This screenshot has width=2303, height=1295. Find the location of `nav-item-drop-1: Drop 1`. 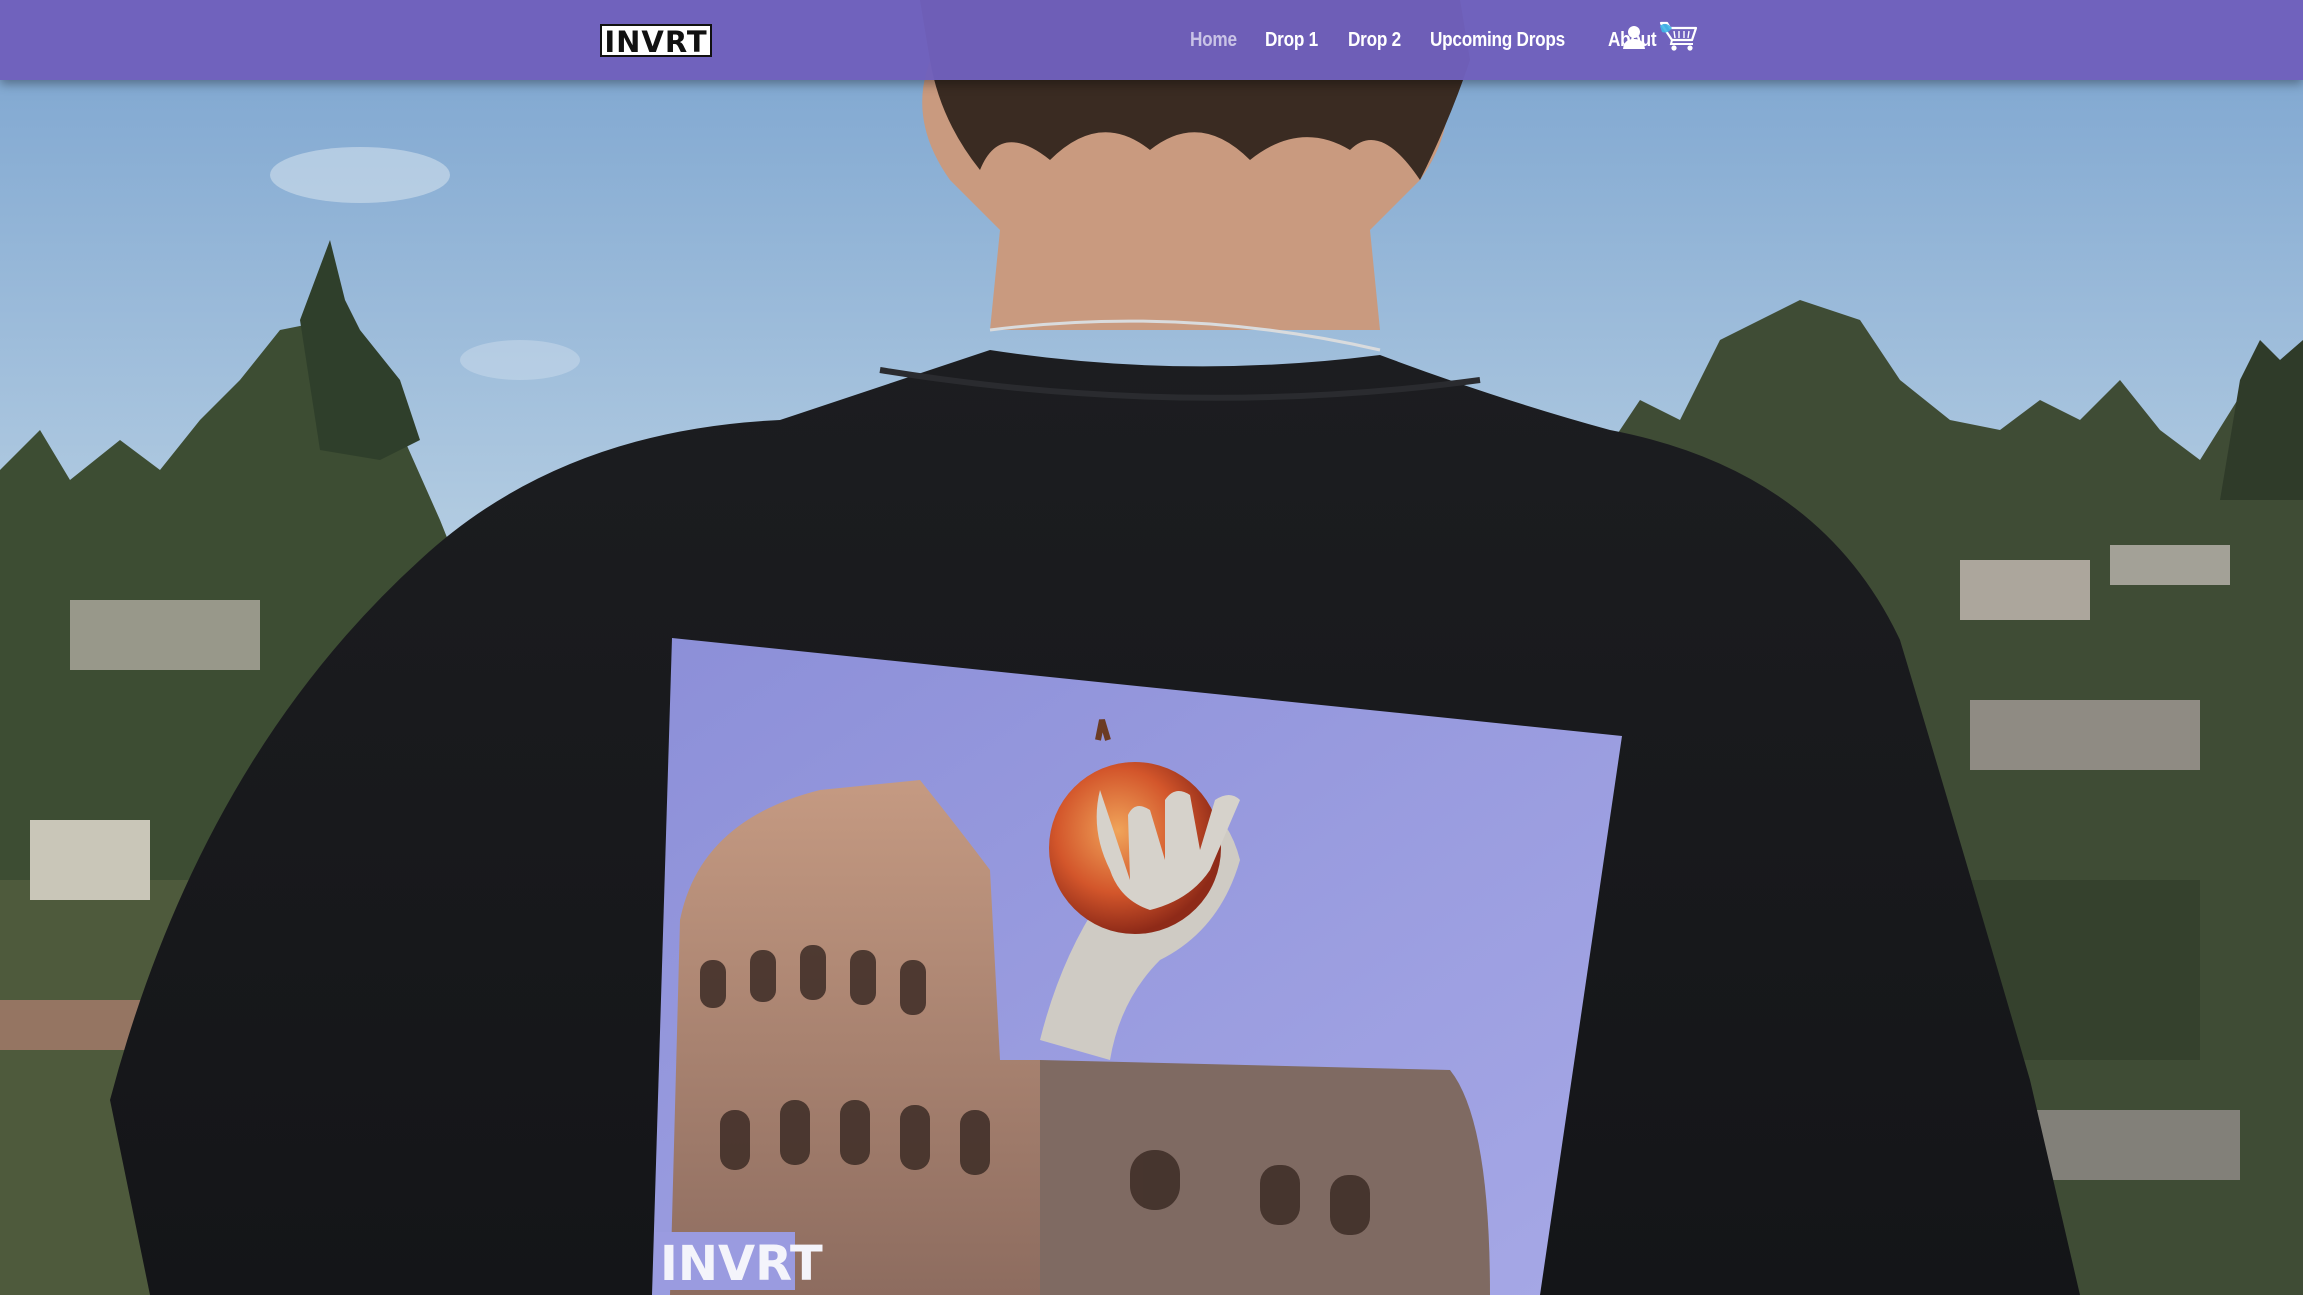

nav-item-drop-1: Drop 1 is located at coordinates (1291, 40).